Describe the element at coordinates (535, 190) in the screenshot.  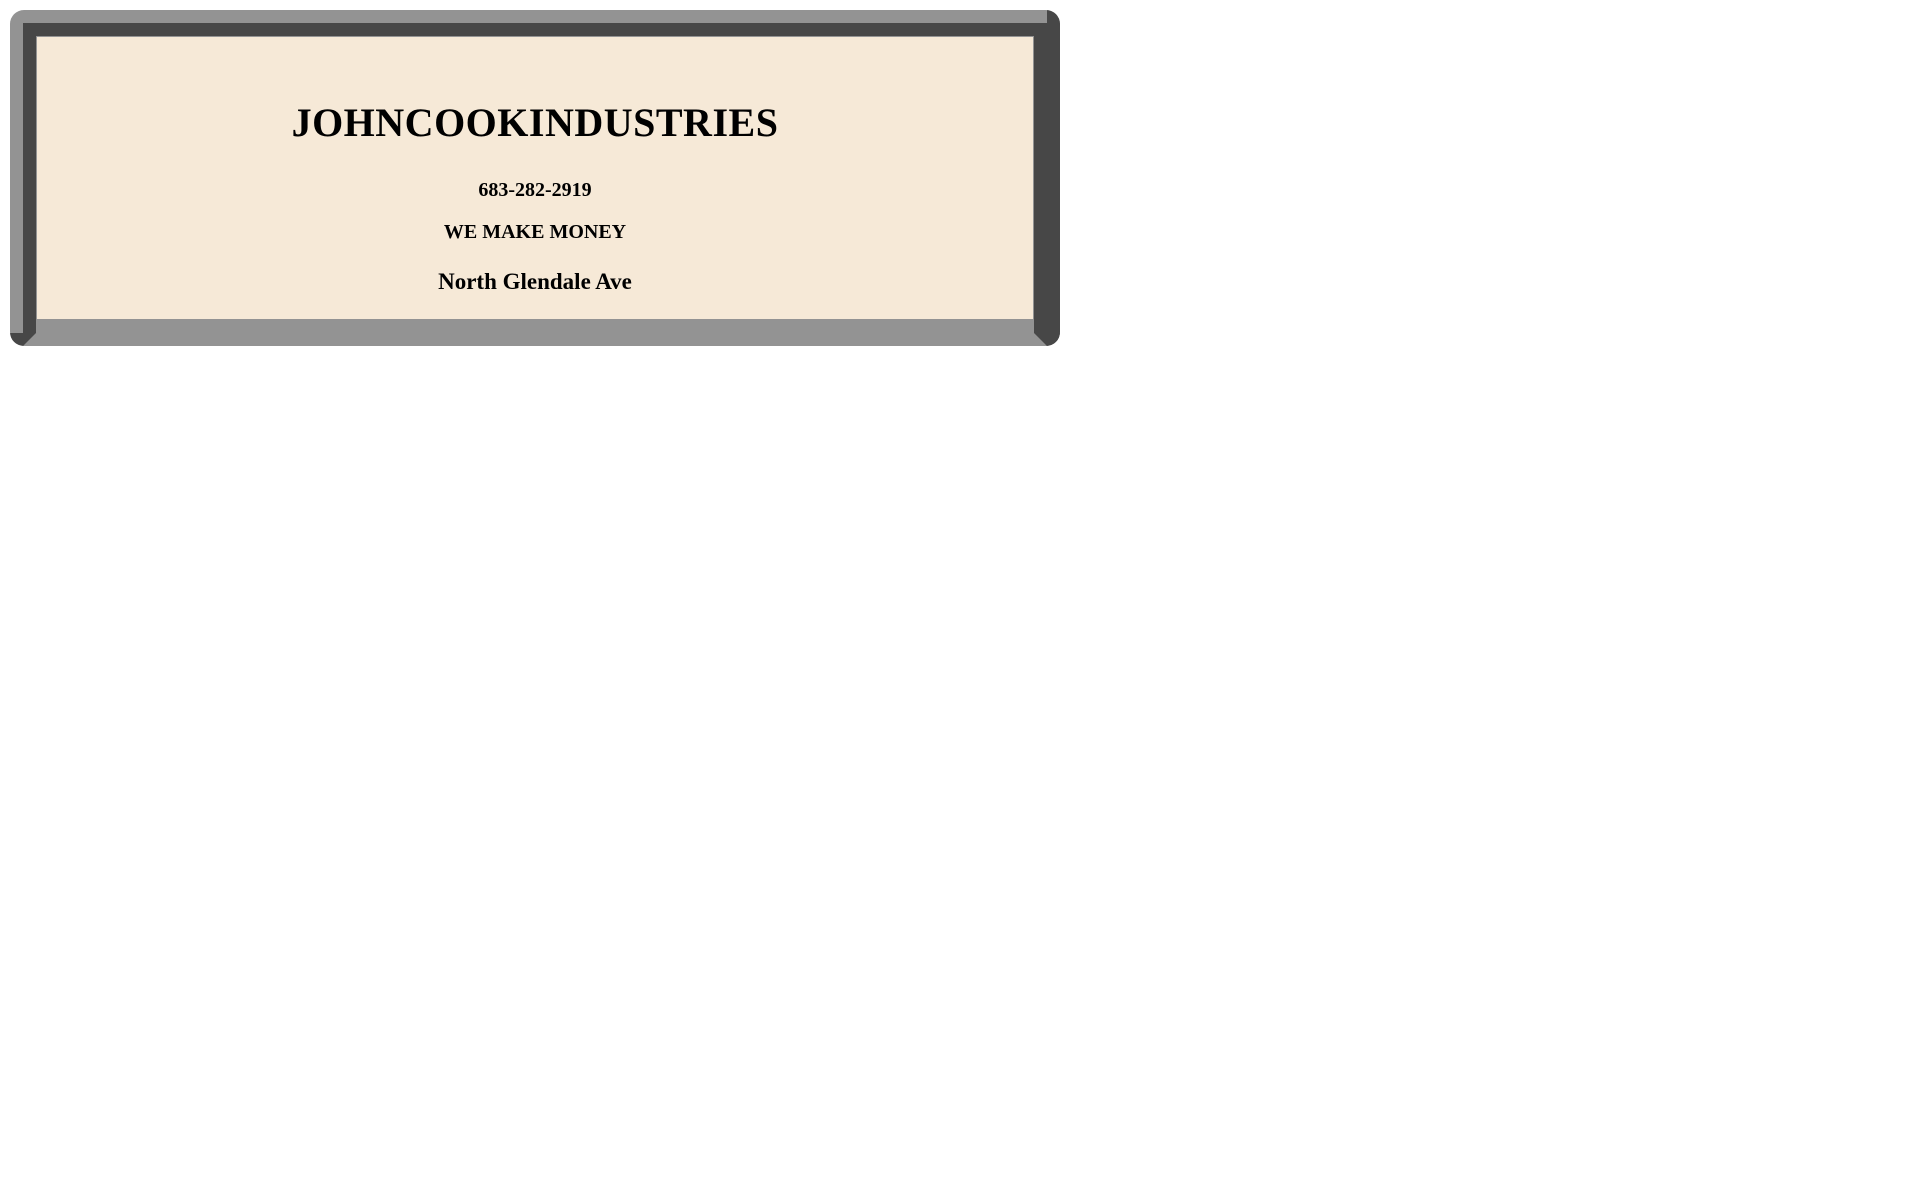
I see `phone-number: 683-282-2919` at that location.